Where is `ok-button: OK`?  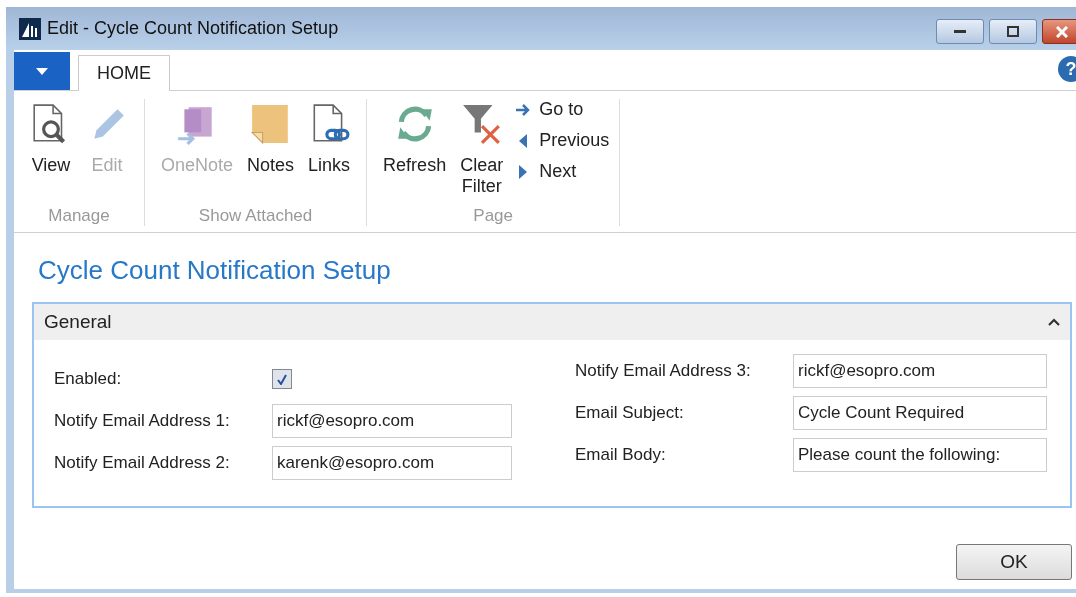 ok-button: OK is located at coordinates (1014, 562).